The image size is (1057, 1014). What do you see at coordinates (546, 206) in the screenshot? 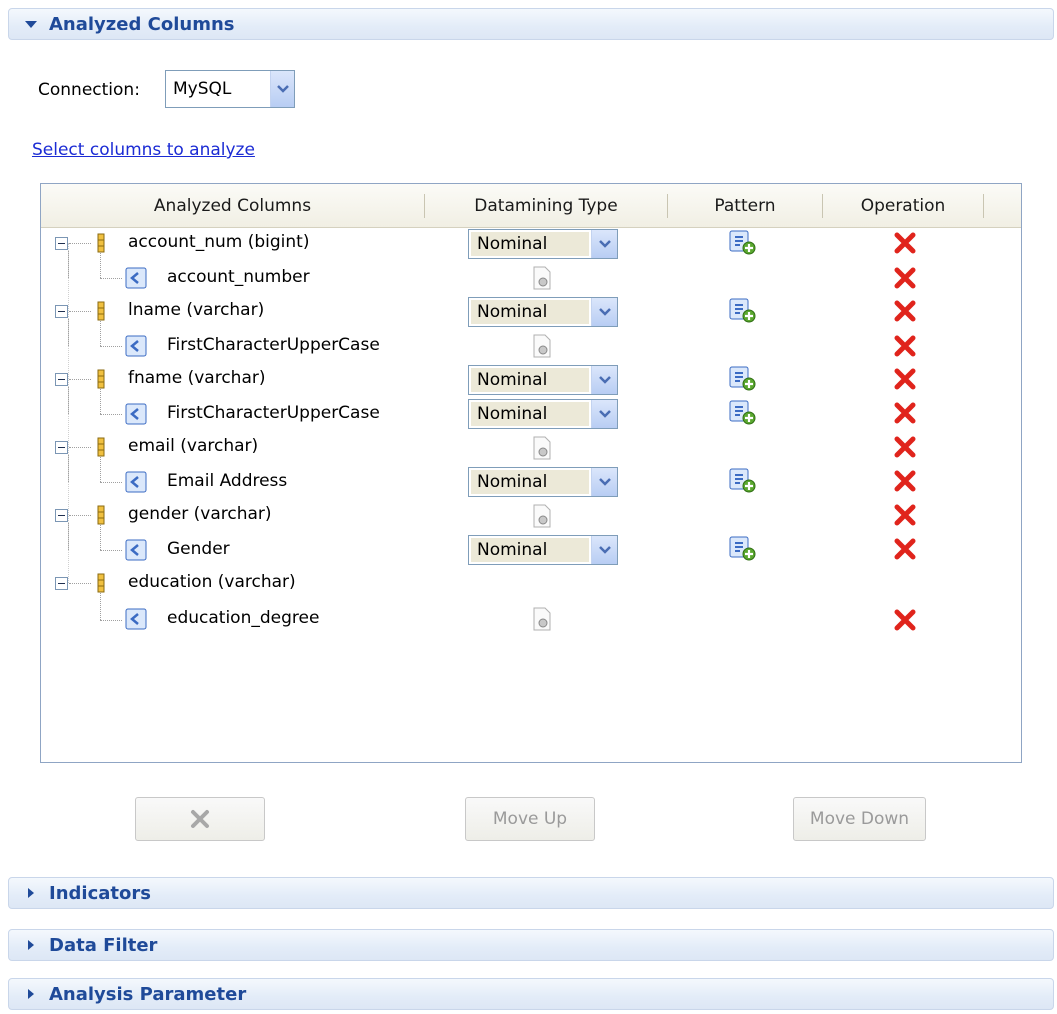
I see `header-datamining-type: Datamining Type` at bounding box center [546, 206].